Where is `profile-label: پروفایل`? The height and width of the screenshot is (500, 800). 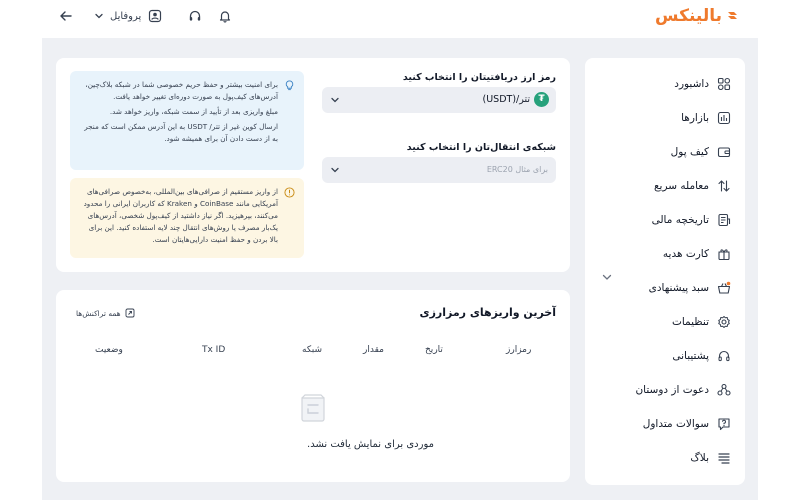 profile-label: پروفایل is located at coordinates (126, 16).